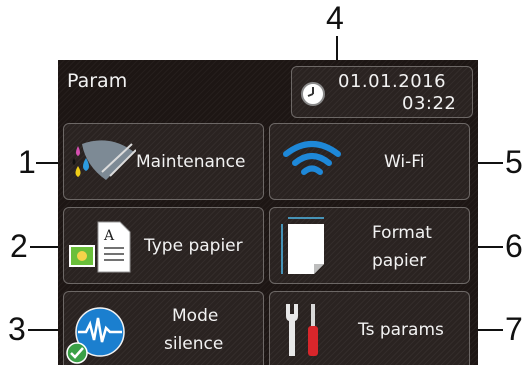  I want to click on check-icon, so click(77, 353).